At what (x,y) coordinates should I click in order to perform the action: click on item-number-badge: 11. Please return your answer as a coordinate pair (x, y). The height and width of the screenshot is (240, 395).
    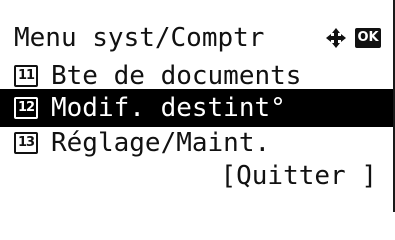
    Looking at the image, I should click on (26, 76).